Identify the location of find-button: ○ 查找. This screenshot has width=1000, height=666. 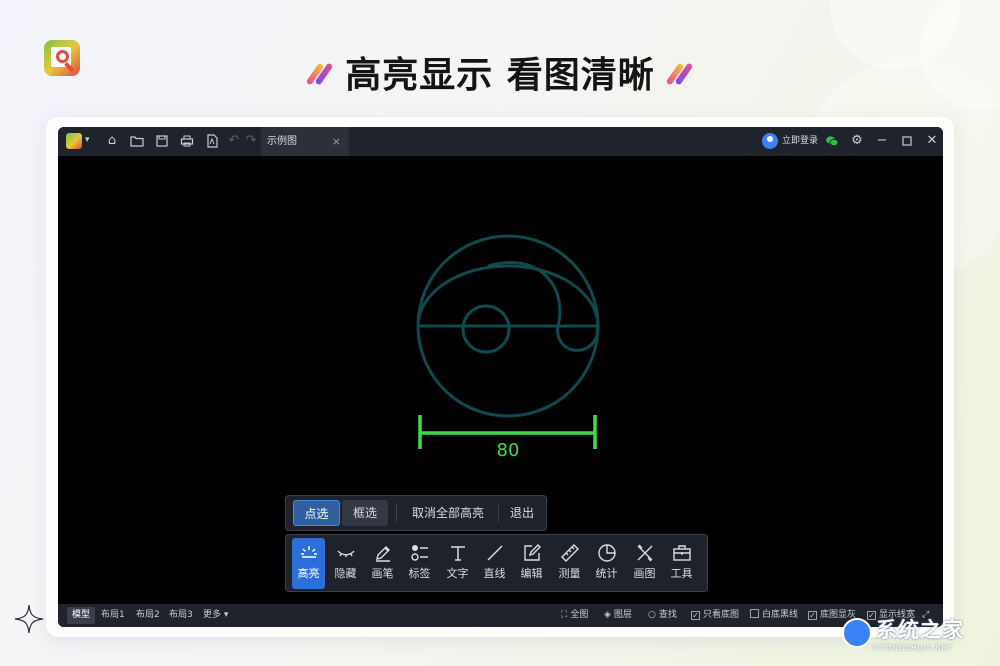
(662, 615).